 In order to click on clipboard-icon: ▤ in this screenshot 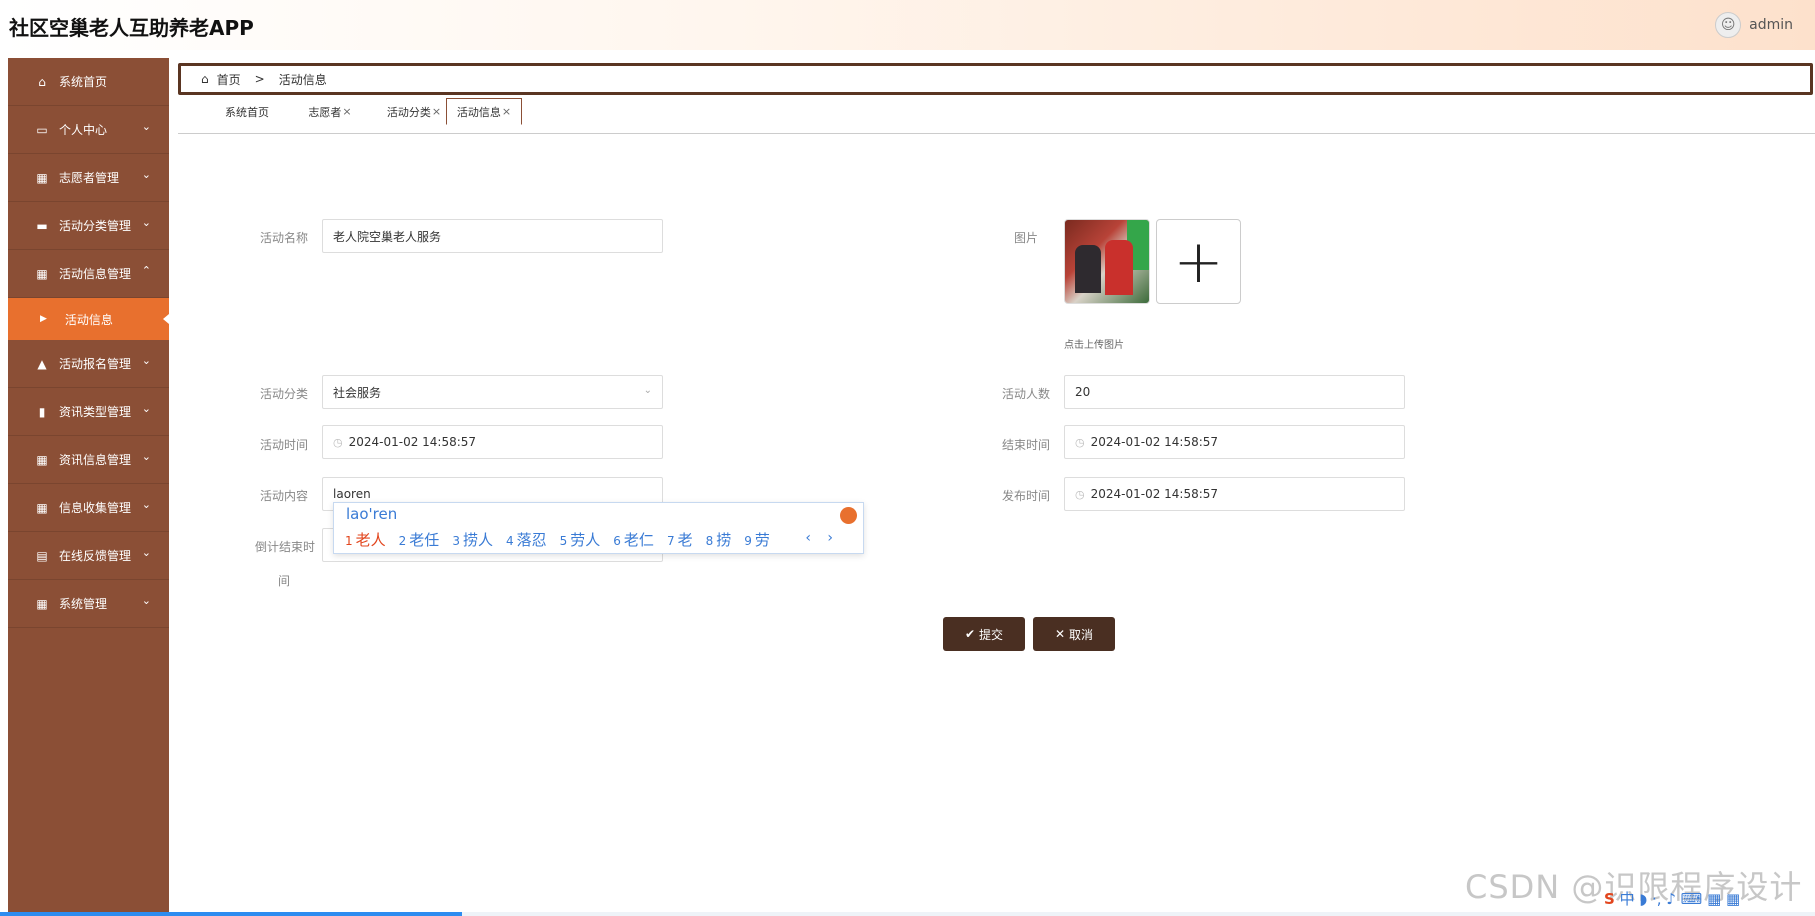, I will do `click(42, 555)`.